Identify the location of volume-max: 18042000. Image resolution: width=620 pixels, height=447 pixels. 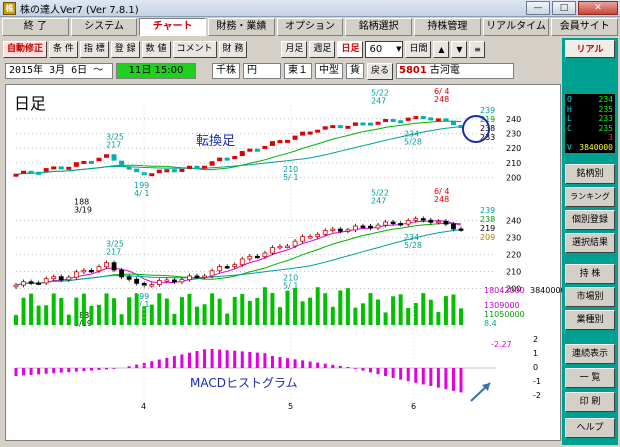
(504, 290).